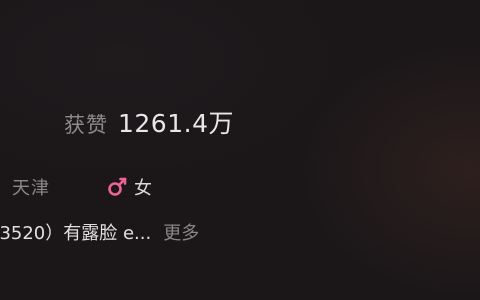  Describe the element at coordinates (117, 187) in the screenshot. I see `female-symbol-icon` at that location.